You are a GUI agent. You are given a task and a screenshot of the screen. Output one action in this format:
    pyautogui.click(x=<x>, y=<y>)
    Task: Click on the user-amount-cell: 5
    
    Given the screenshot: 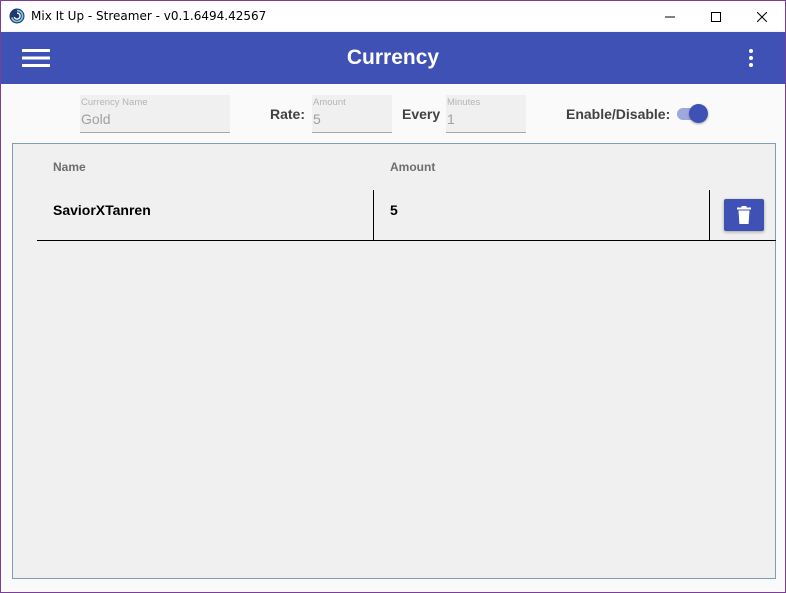 What is the action you would take?
    pyautogui.click(x=394, y=210)
    